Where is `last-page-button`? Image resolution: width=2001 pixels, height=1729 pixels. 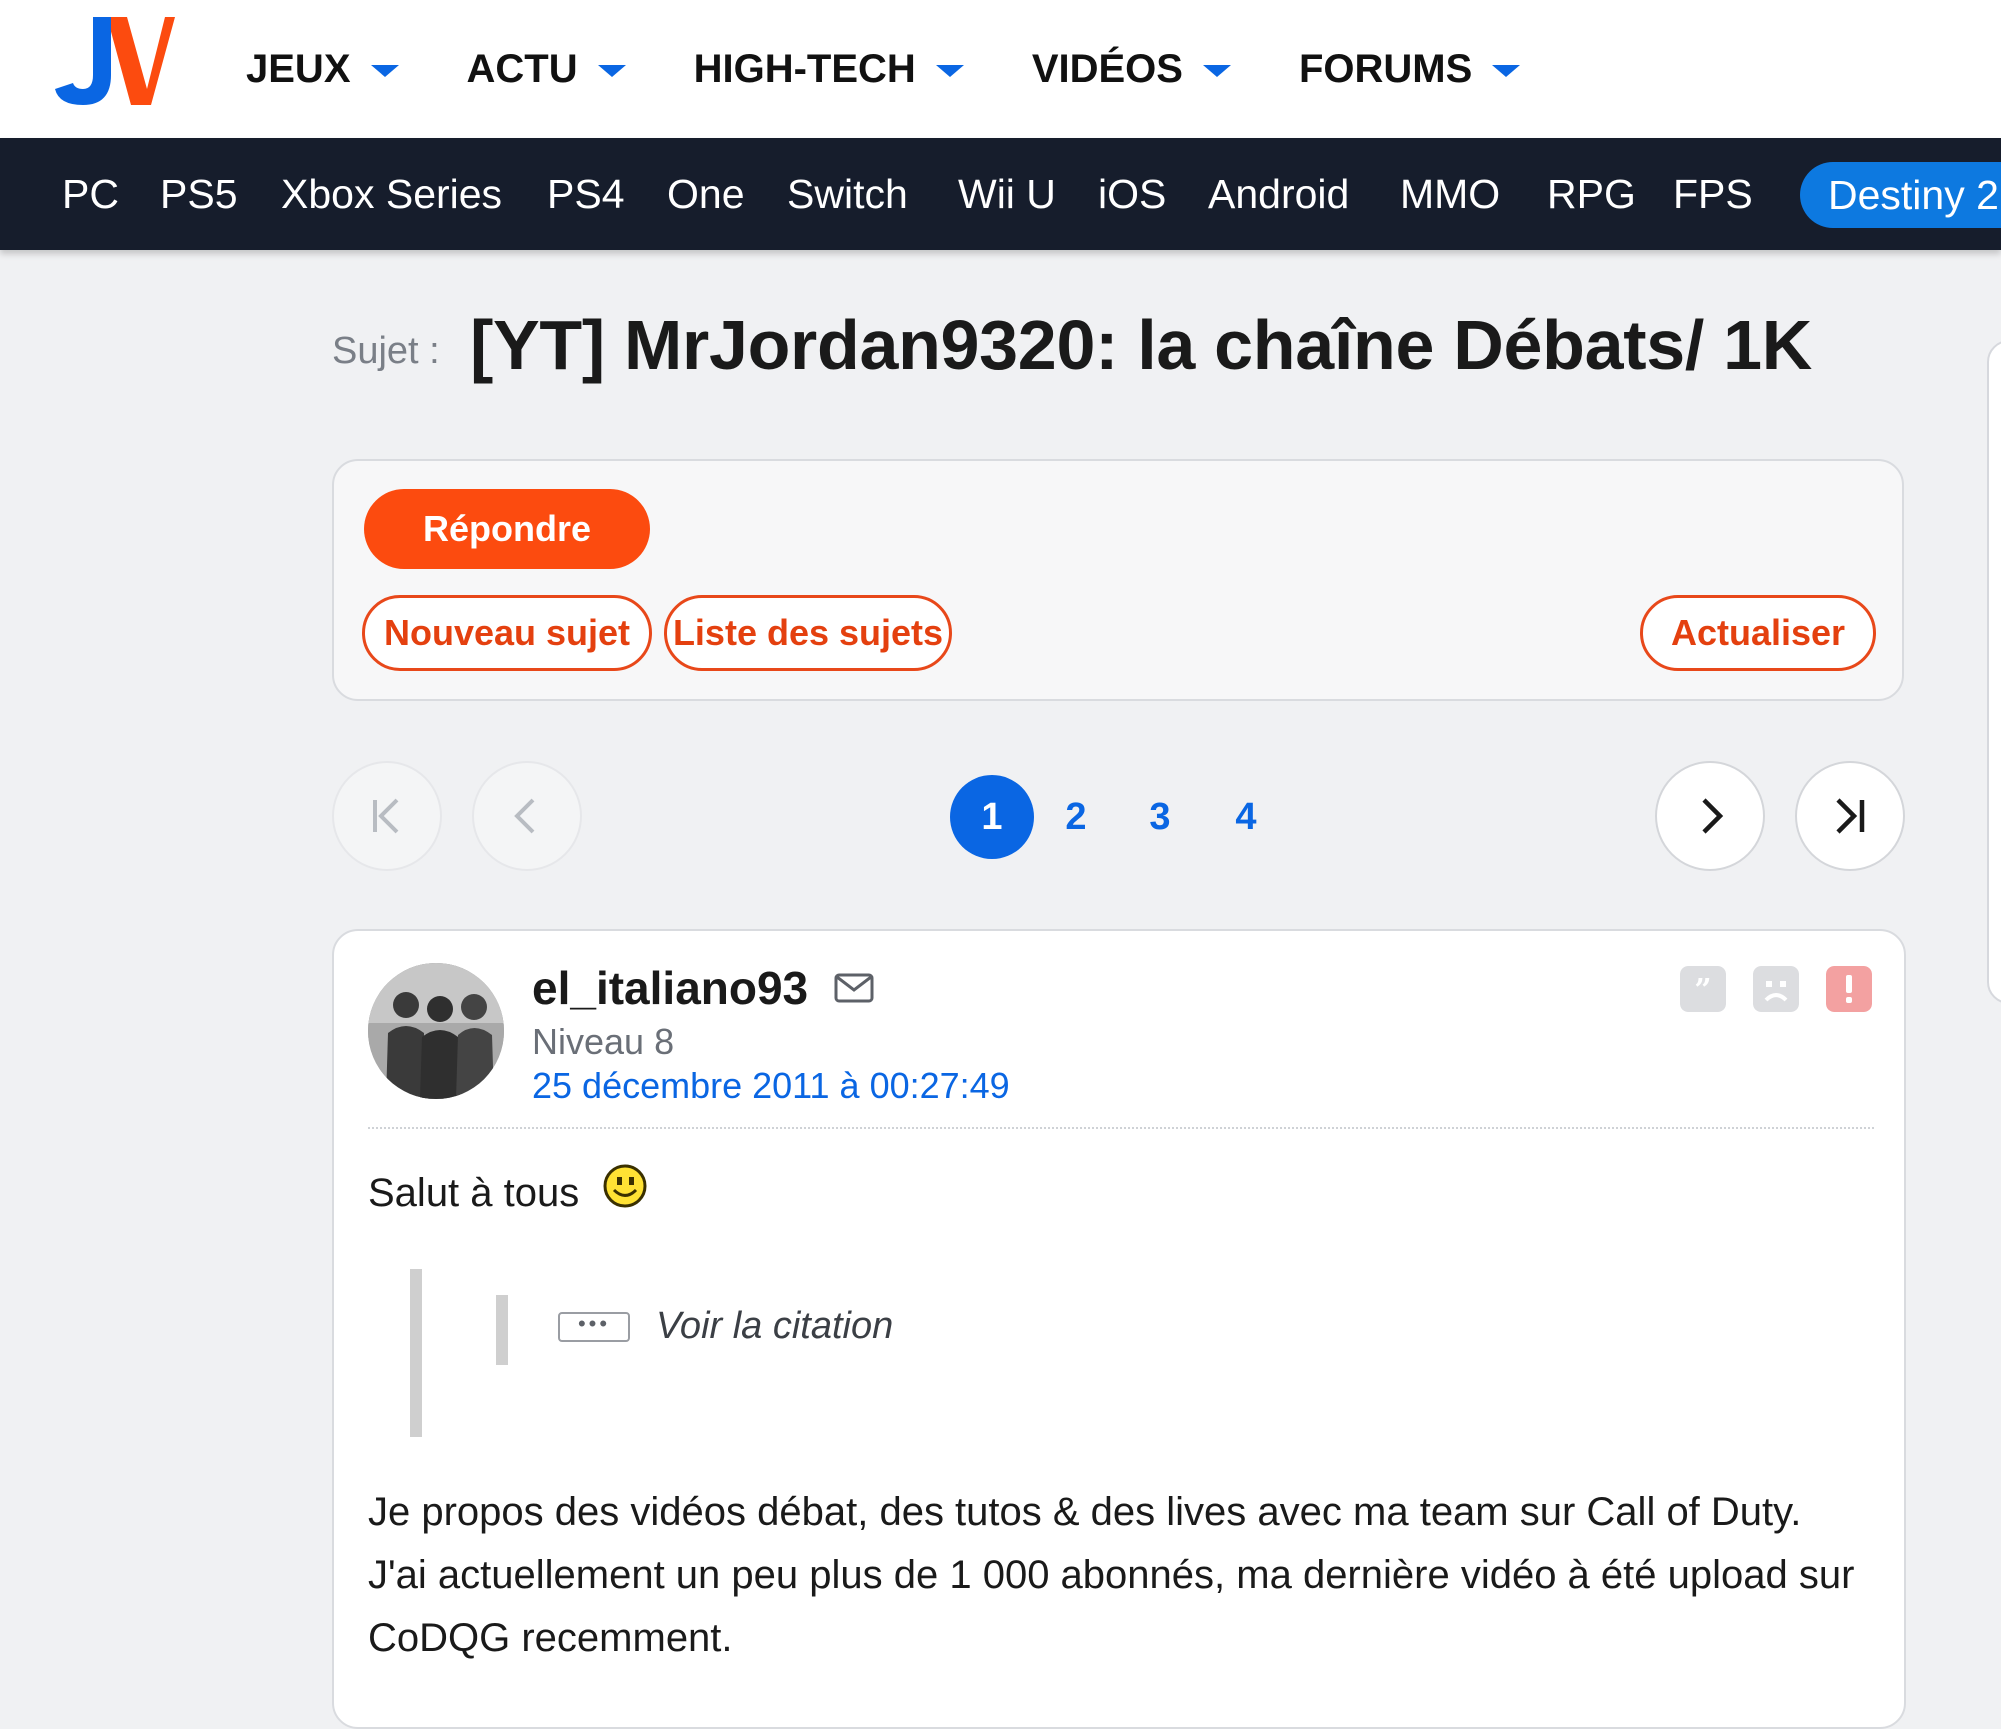 last-page-button is located at coordinates (1850, 816).